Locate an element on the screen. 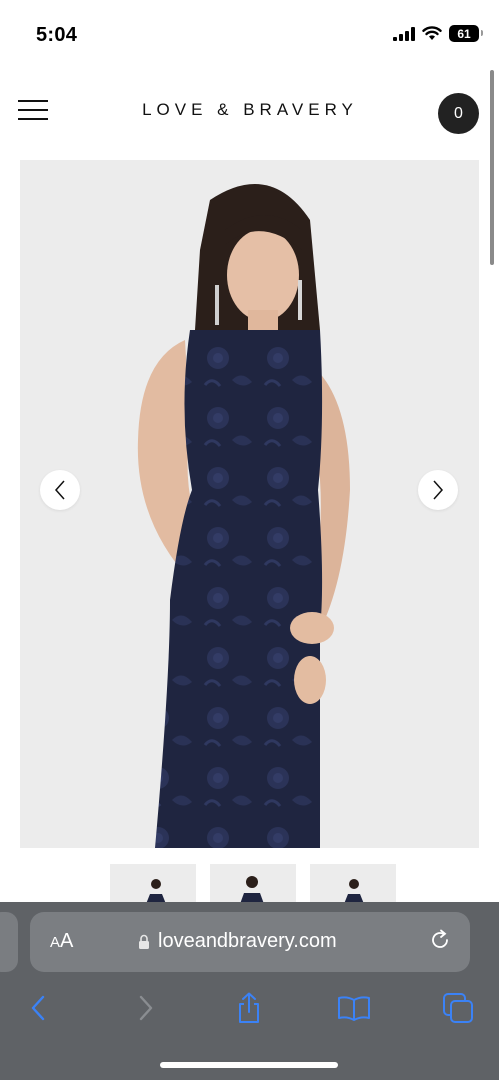 This screenshot has width=499, height=1080. chevron-right-icon is located at coordinates (438, 490).